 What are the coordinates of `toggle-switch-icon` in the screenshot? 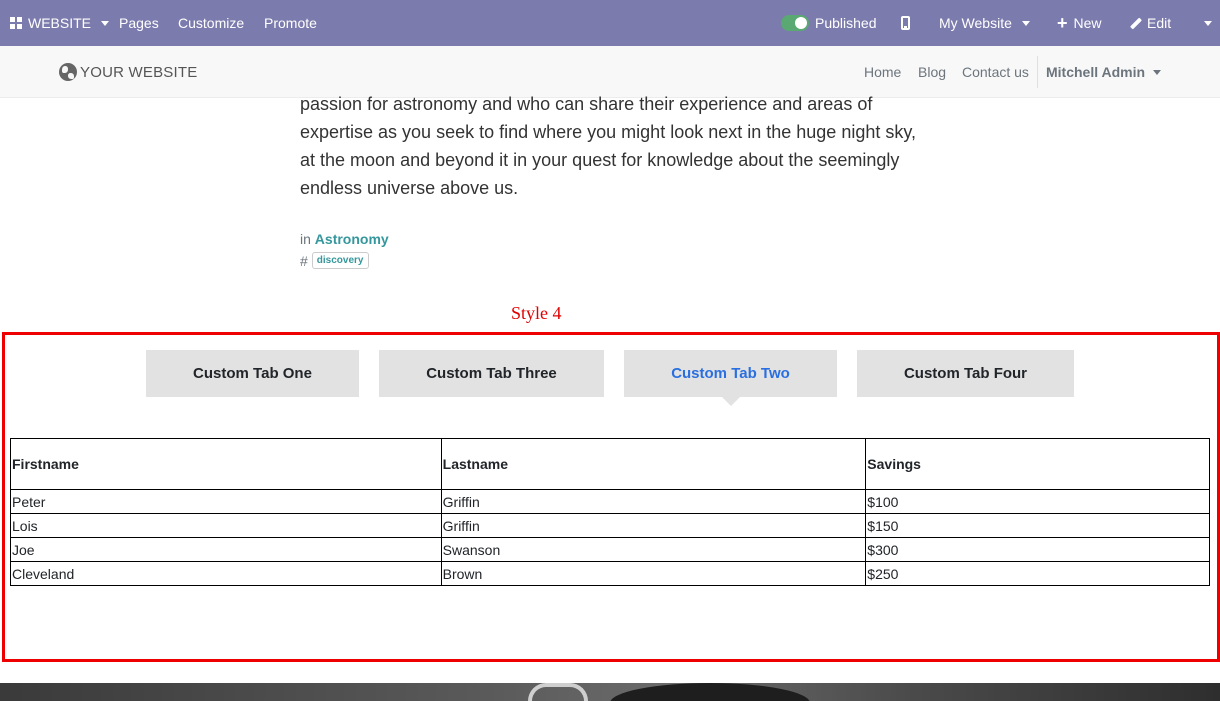 It's located at (795, 23).